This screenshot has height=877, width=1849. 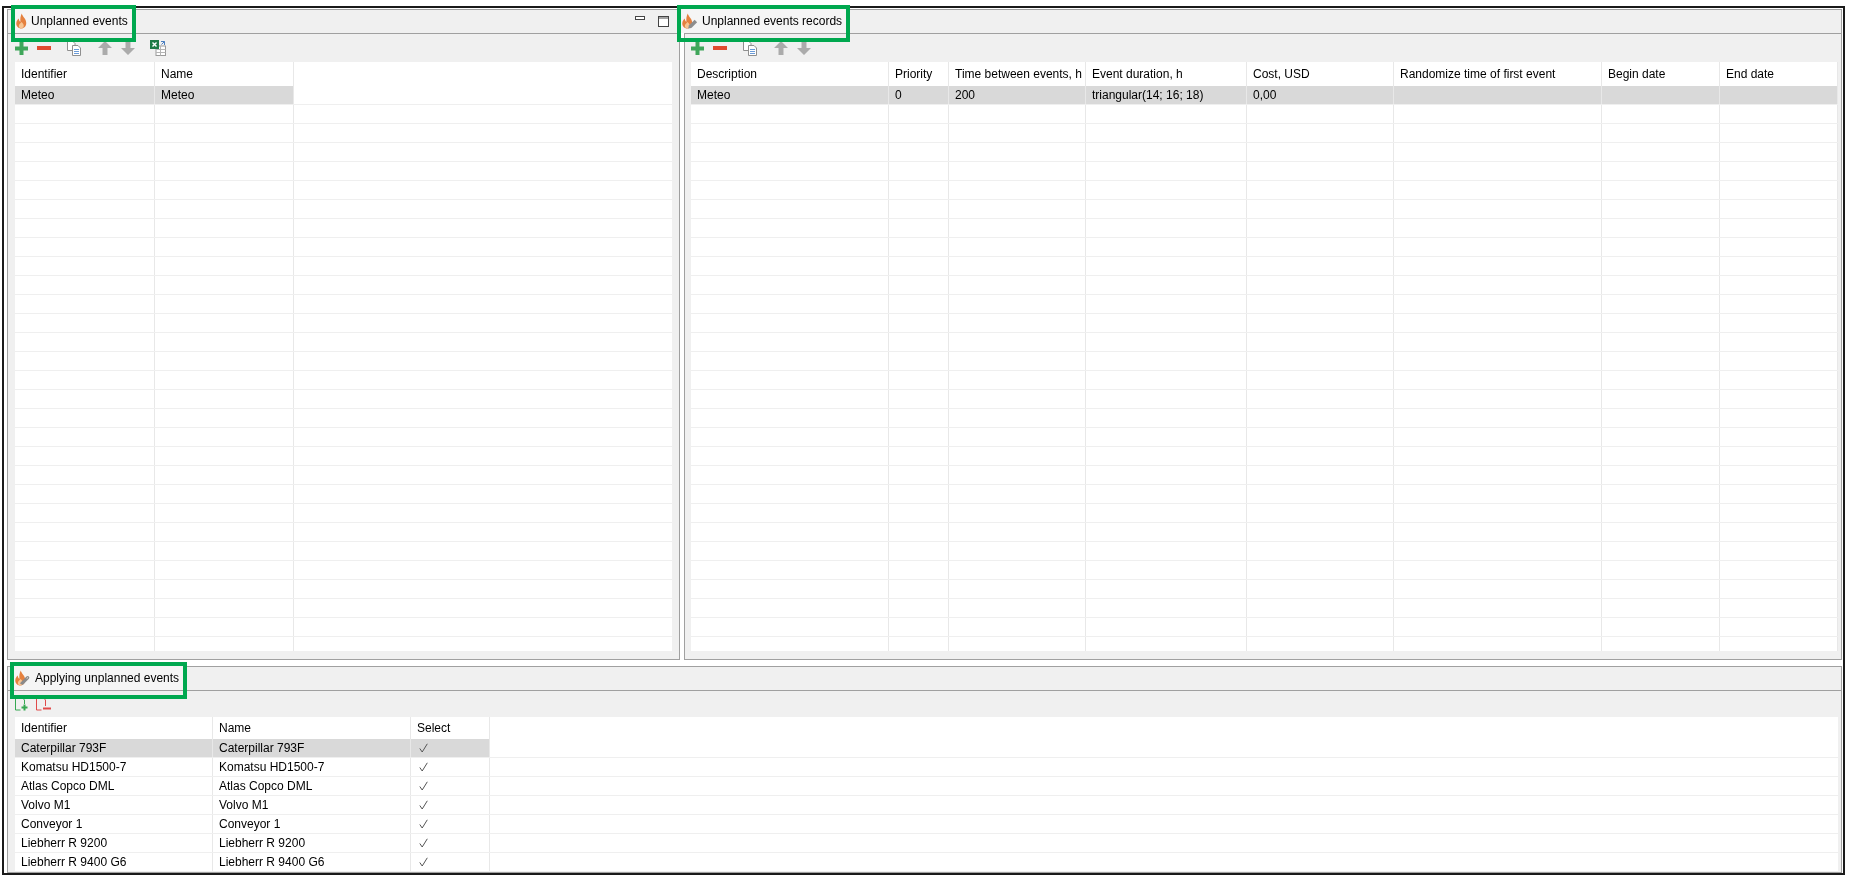 I want to click on panel-tab: Unplanned events records, so click(x=764, y=21).